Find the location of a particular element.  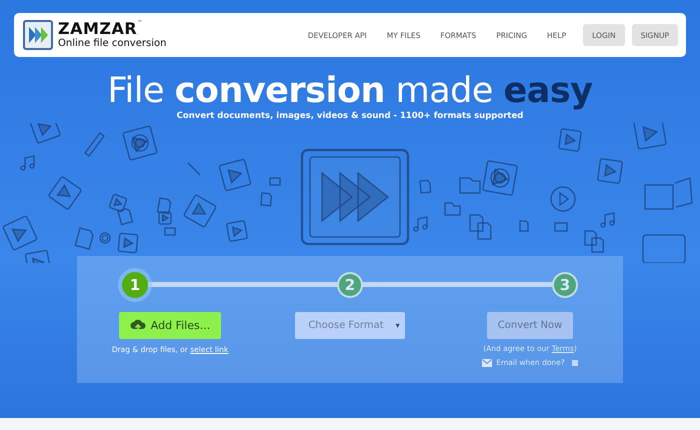

step-number: 1 is located at coordinates (135, 285).